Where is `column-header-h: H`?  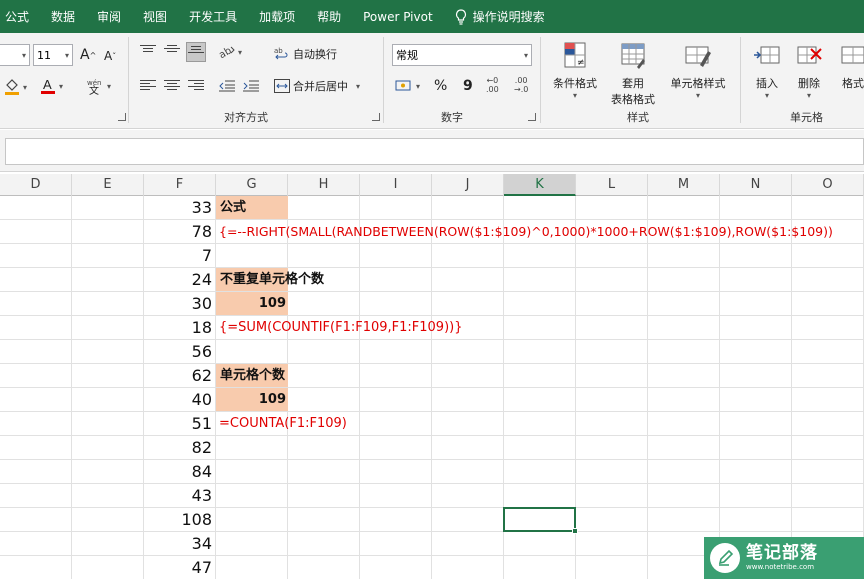
column-header-h: H is located at coordinates (324, 185).